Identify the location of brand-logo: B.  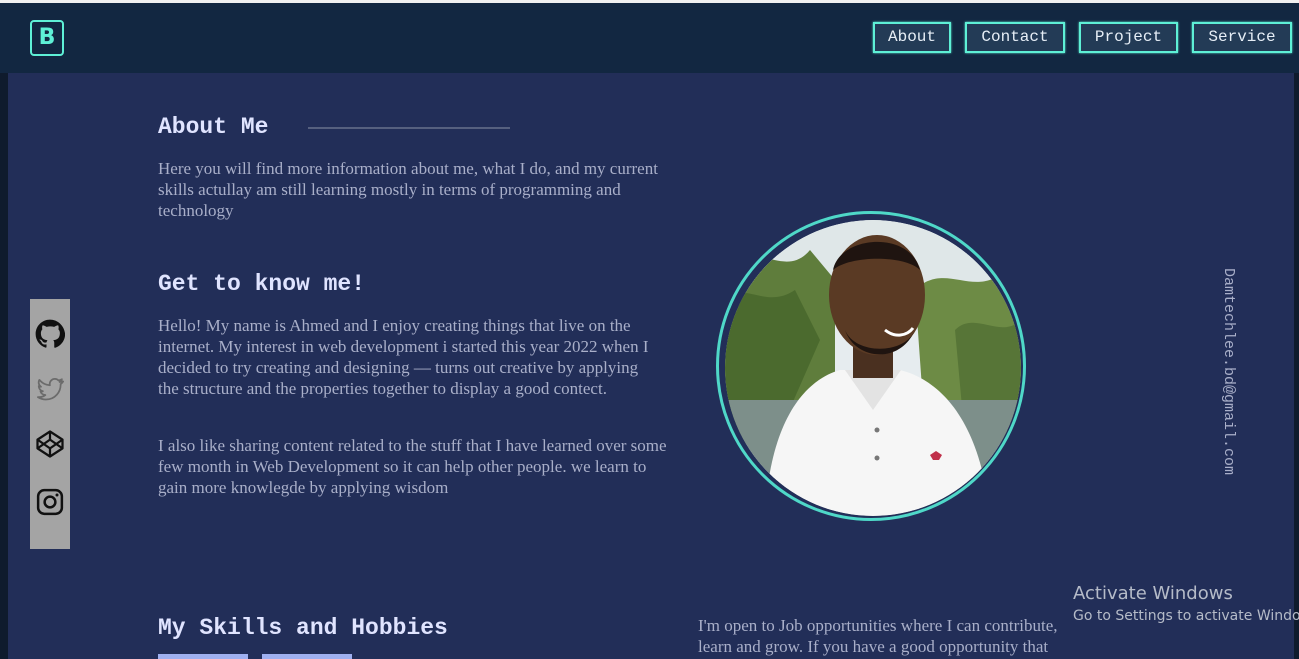
(47, 38).